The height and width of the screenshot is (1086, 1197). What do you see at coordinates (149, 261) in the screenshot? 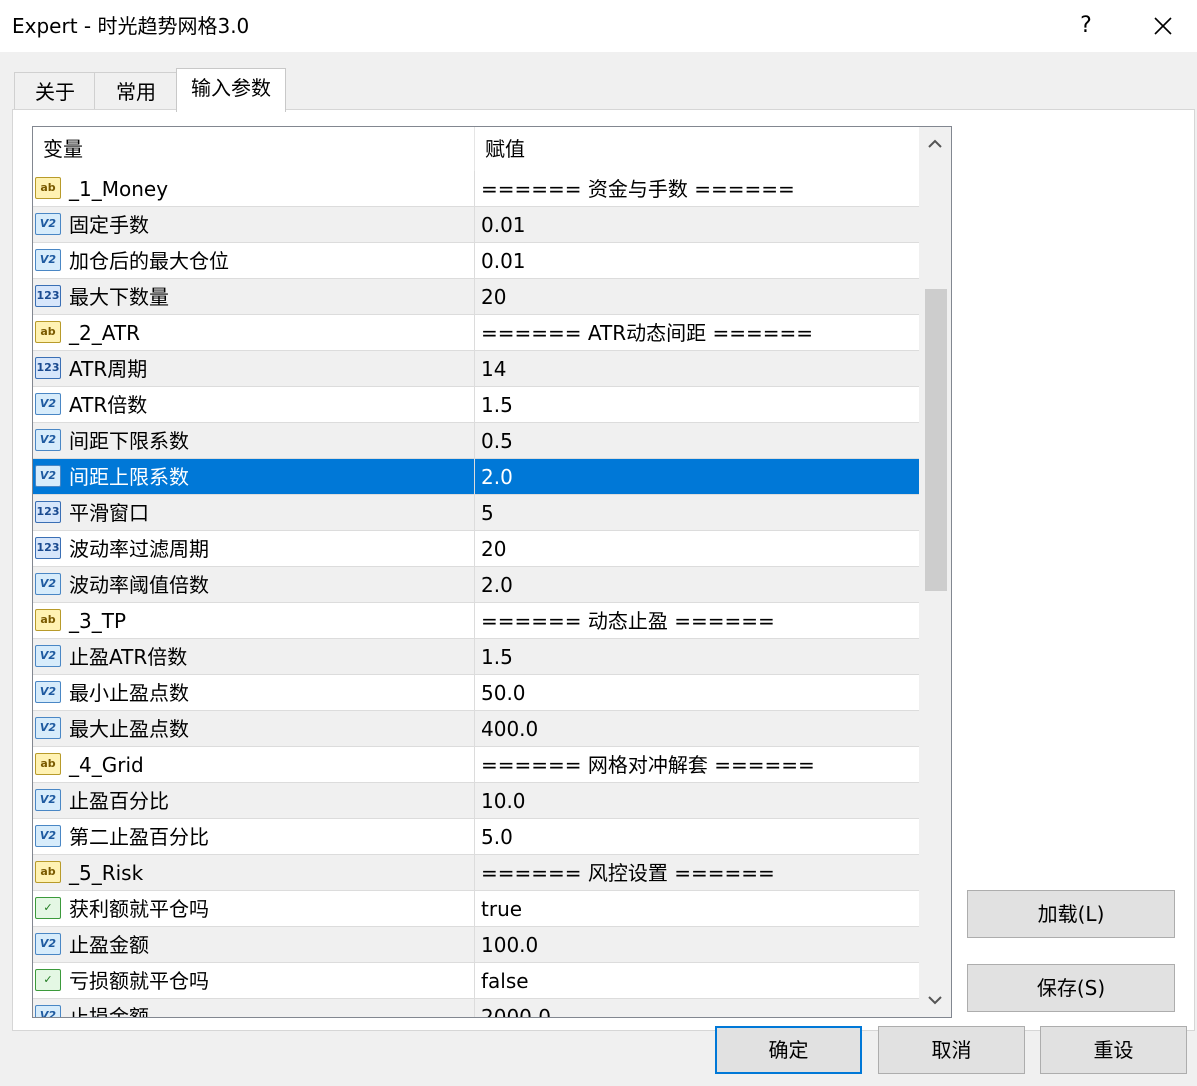
I see `param-name: 加仓后的最大仓位` at bounding box center [149, 261].